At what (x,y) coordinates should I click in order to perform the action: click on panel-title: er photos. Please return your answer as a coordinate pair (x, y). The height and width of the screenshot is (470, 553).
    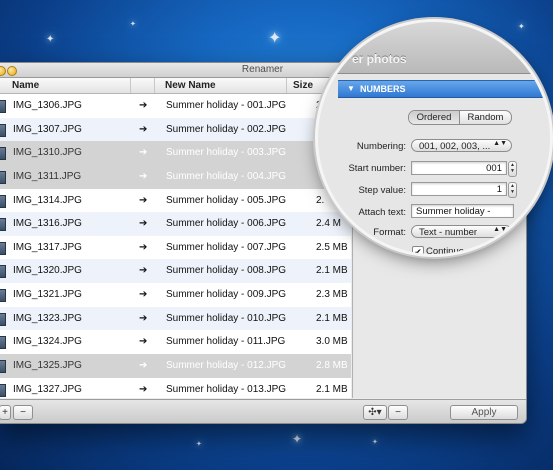
    Looking at the image, I should click on (379, 59).